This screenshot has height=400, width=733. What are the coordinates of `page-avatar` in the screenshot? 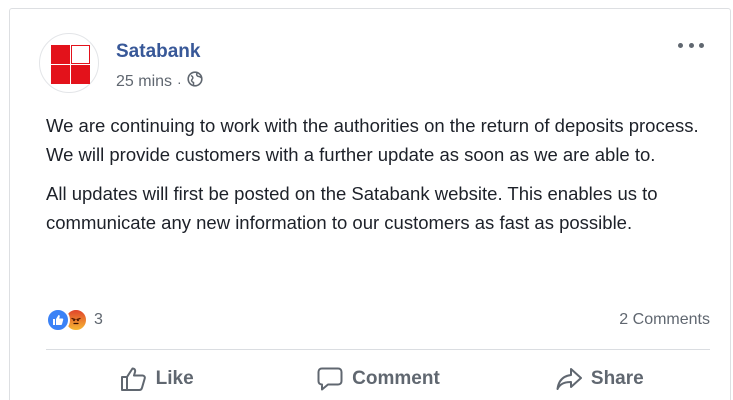 It's located at (69, 63).